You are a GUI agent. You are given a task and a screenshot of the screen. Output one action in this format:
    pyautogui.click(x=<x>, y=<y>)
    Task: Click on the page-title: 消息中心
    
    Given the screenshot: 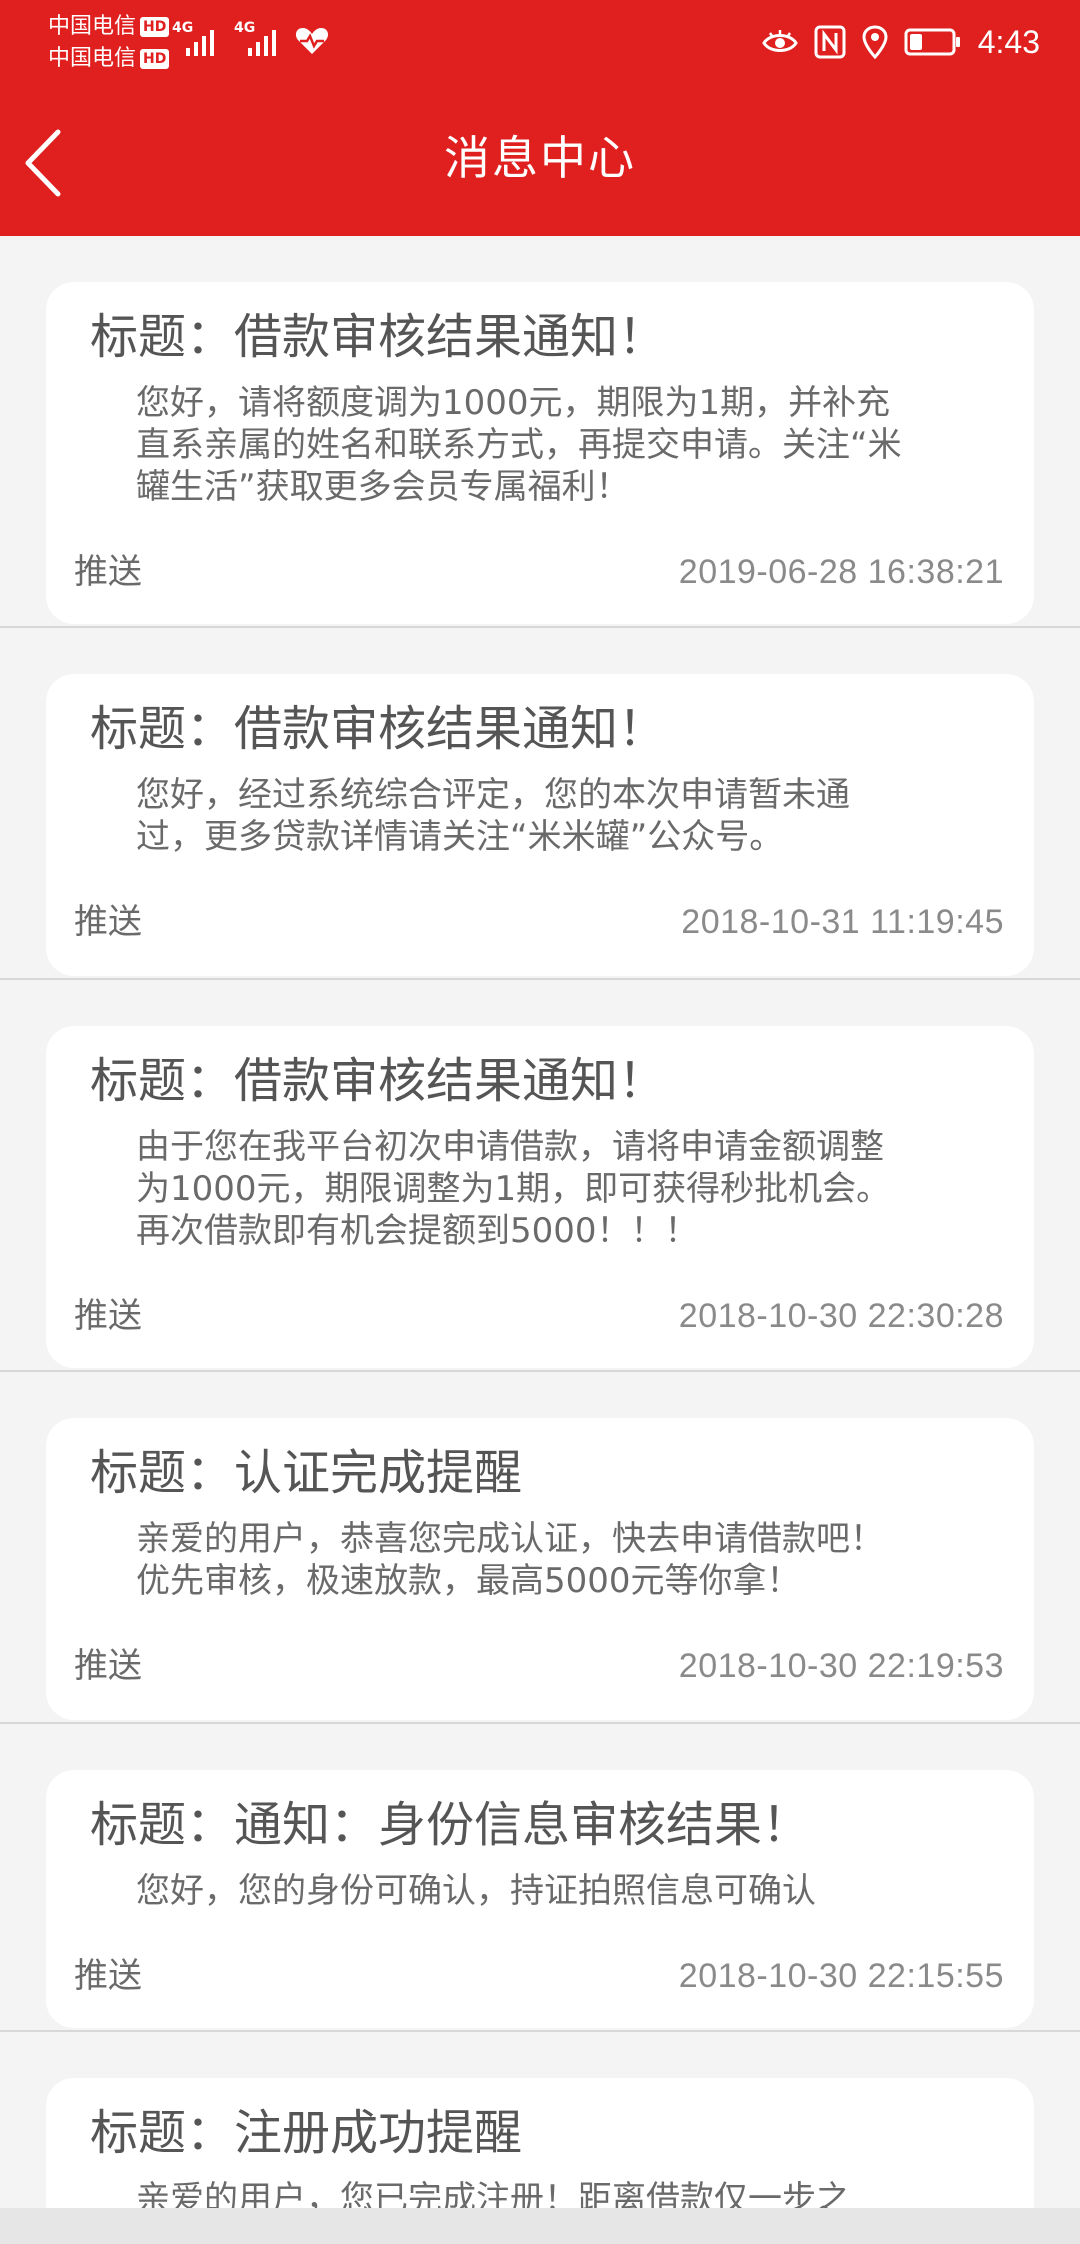 What is the action you would take?
    pyautogui.click(x=540, y=158)
    